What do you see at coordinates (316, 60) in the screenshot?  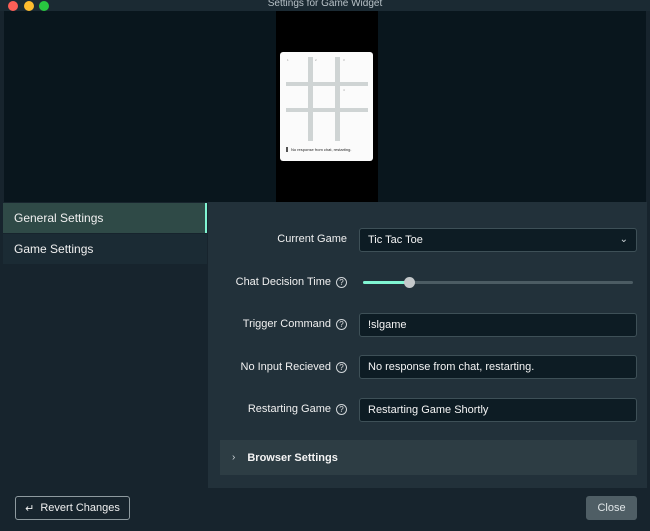 I see `board-cell-number: 2` at bounding box center [316, 60].